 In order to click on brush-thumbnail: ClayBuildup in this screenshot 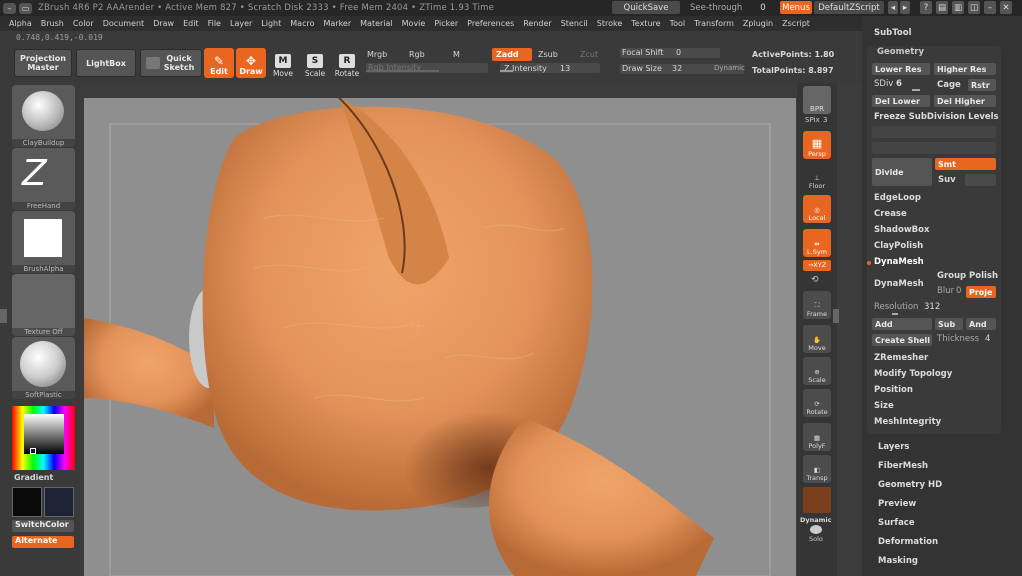, I will do `click(43, 116)`.